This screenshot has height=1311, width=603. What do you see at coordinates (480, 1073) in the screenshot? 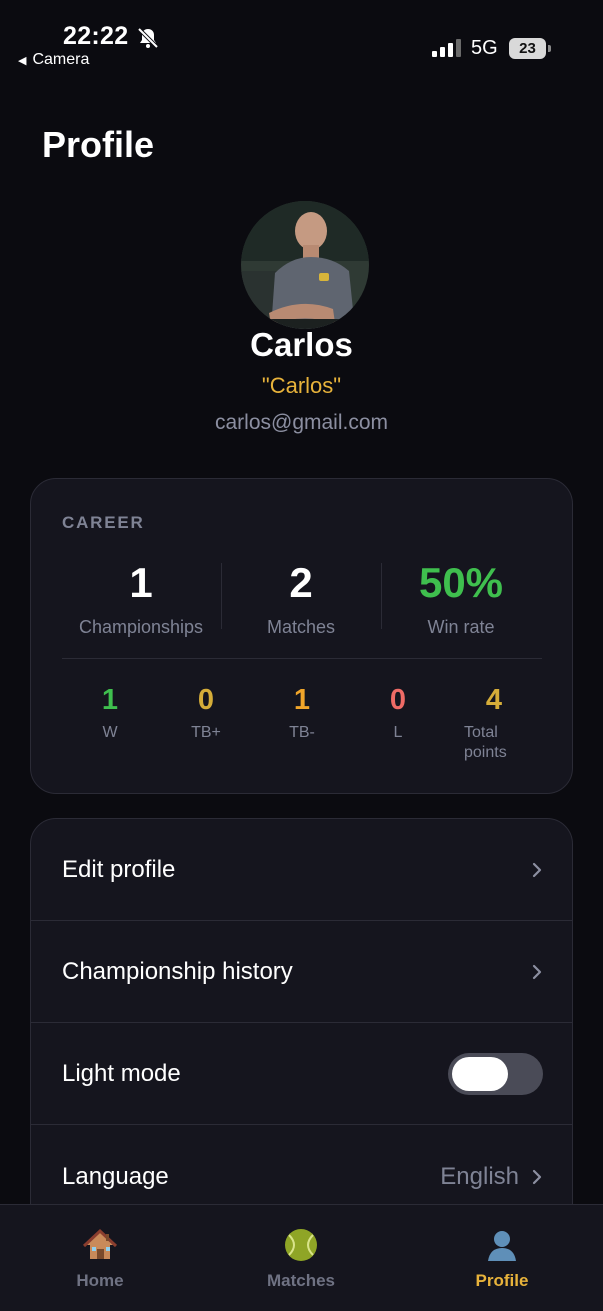
I see `toggle-knob` at bounding box center [480, 1073].